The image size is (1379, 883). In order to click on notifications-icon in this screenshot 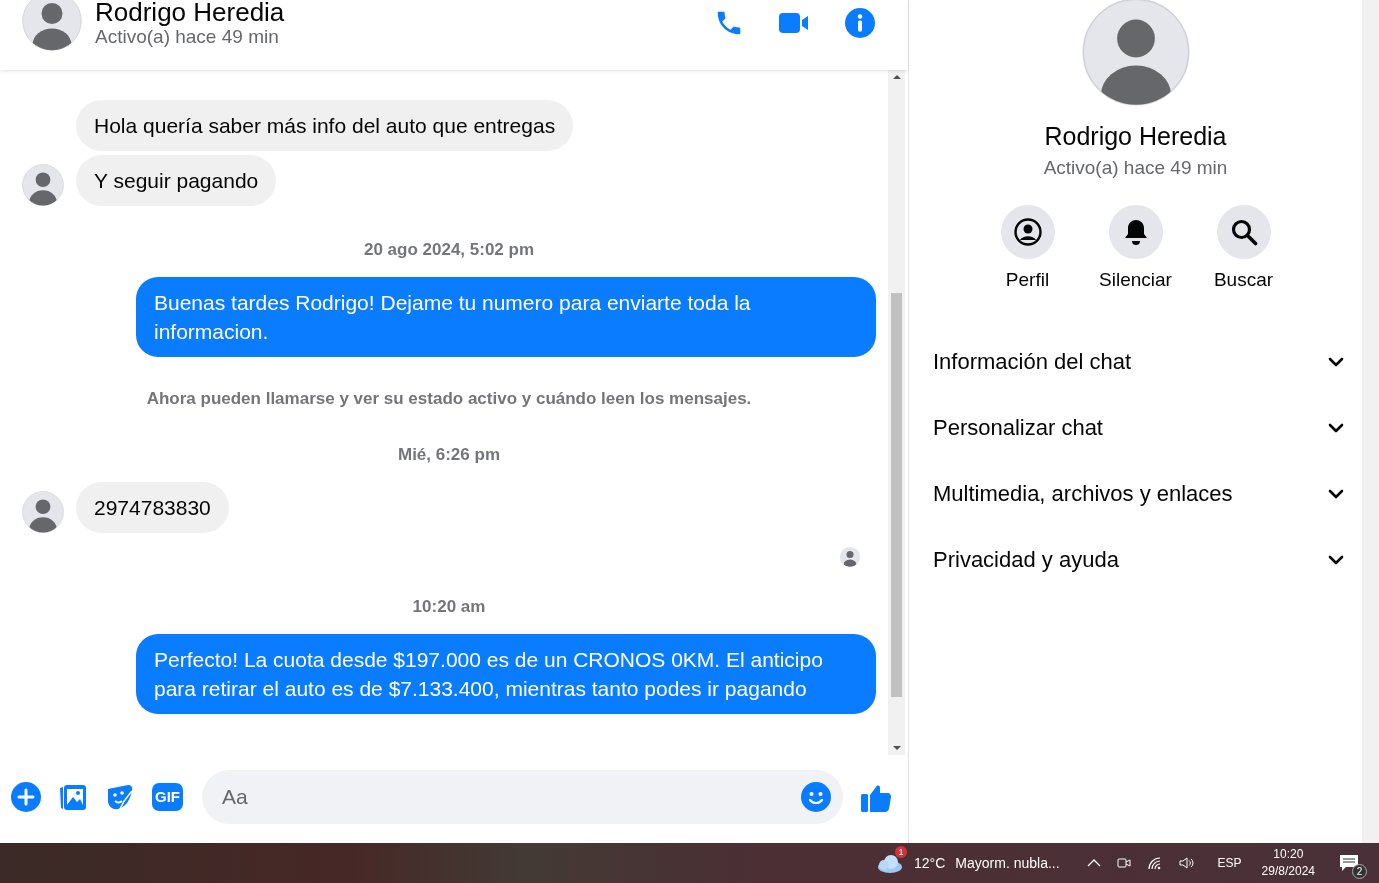, I will do `click(1349, 863)`.